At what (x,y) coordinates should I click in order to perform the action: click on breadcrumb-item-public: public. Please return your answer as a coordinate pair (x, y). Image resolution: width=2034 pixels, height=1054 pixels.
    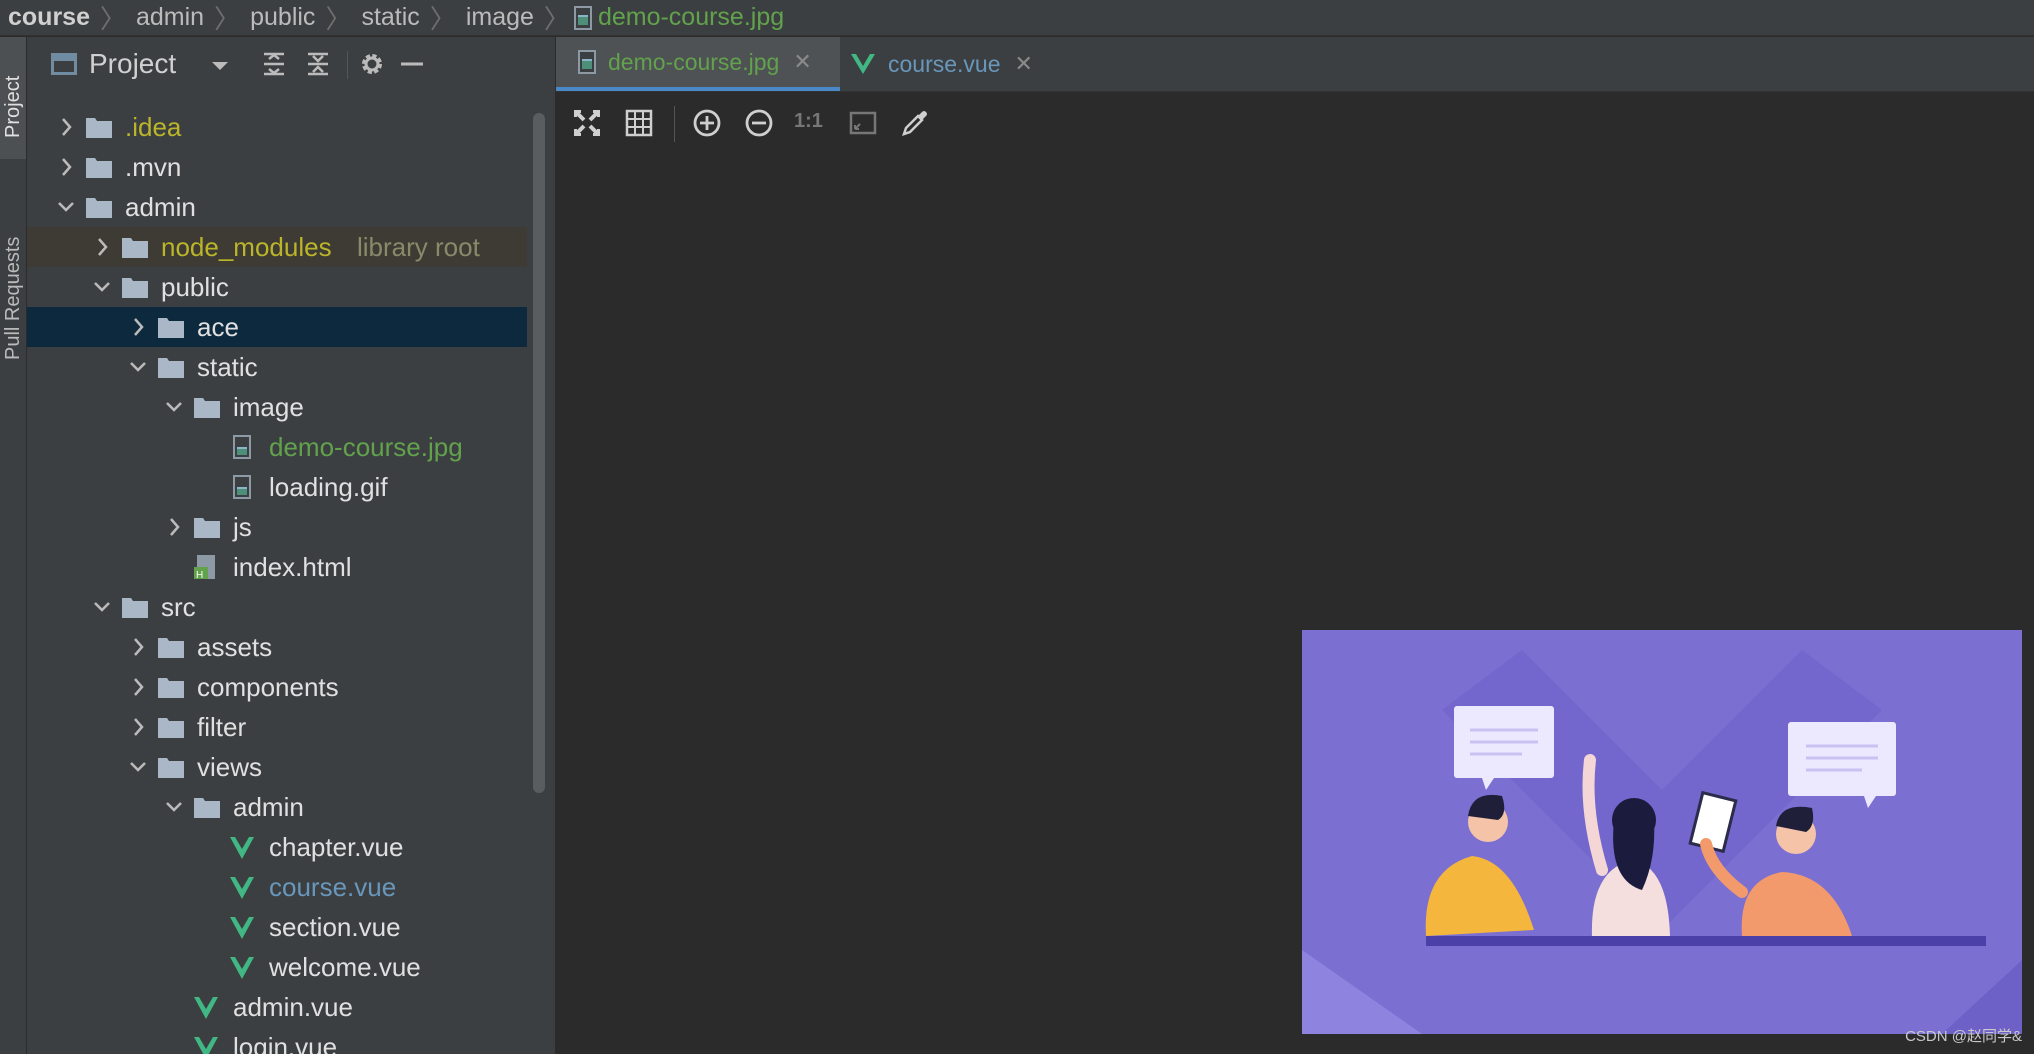
    Looking at the image, I should click on (282, 17).